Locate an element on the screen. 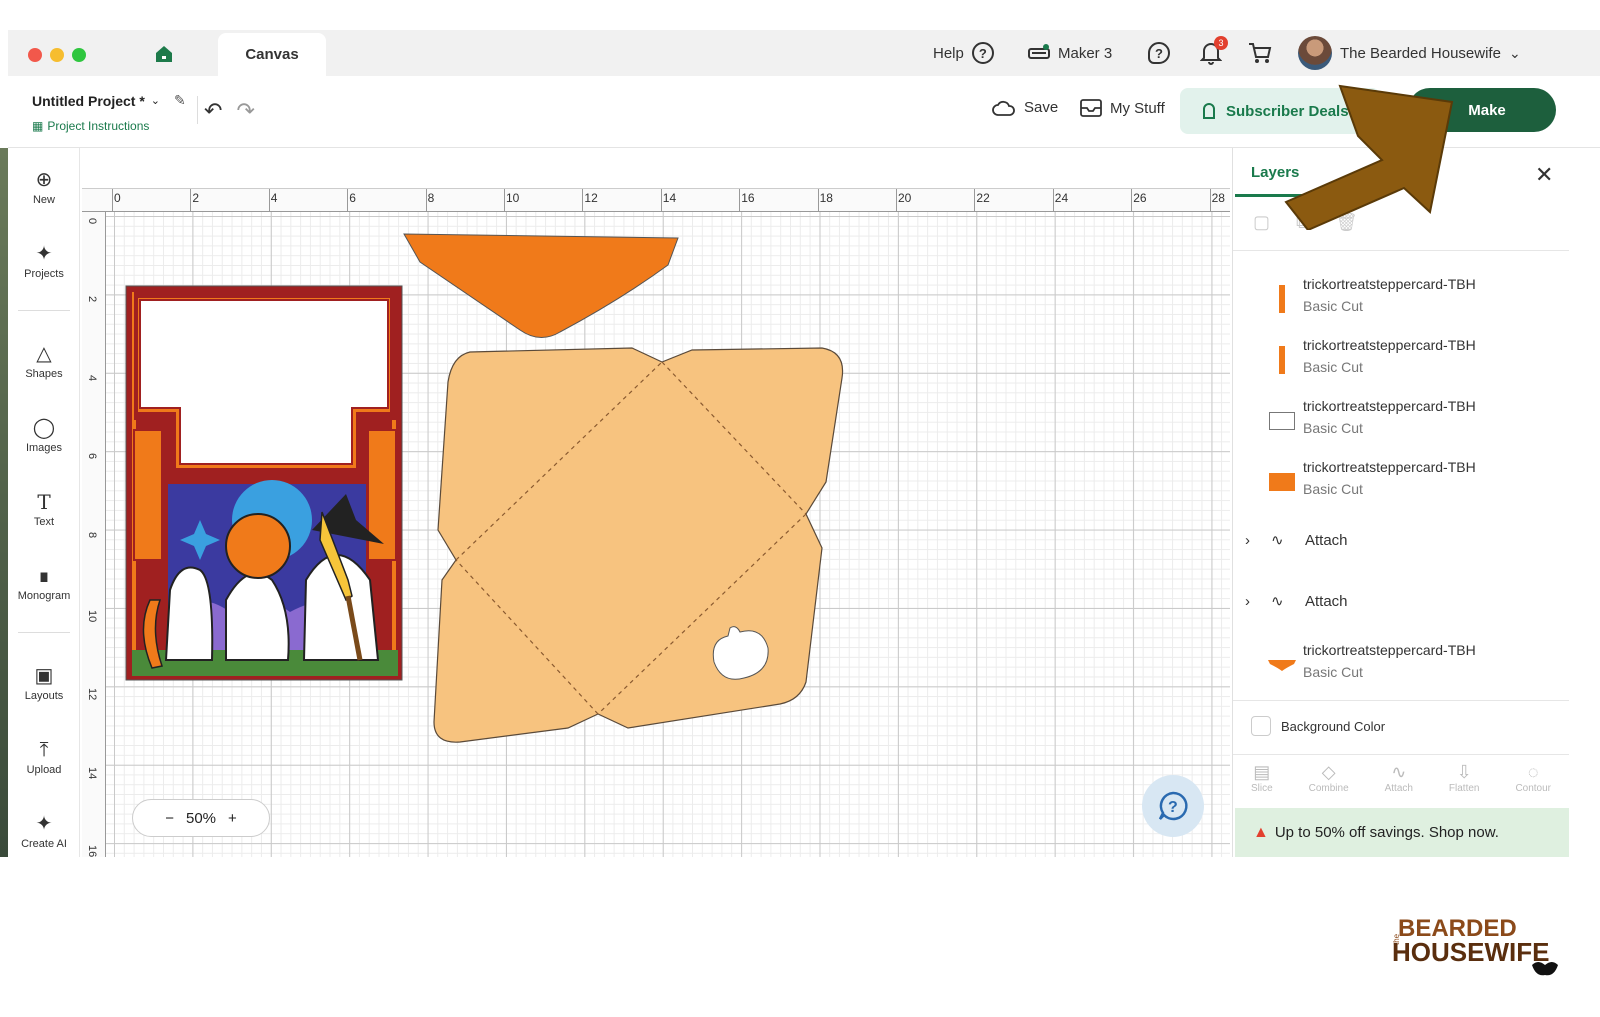 Image resolution: width=1600 pixels, height=1017 pixels. slice-label: Slice is located at coordinates (1261, 788).